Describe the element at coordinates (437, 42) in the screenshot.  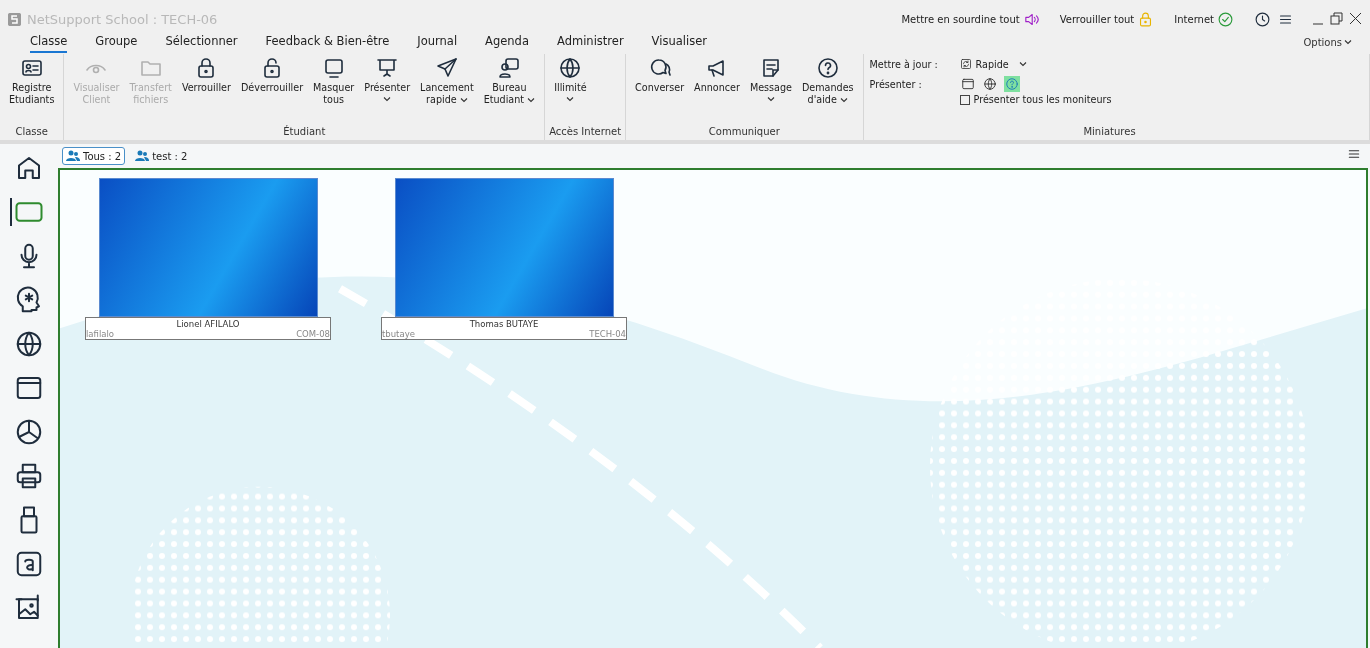
I see `menu-tab: Journal` at that location.